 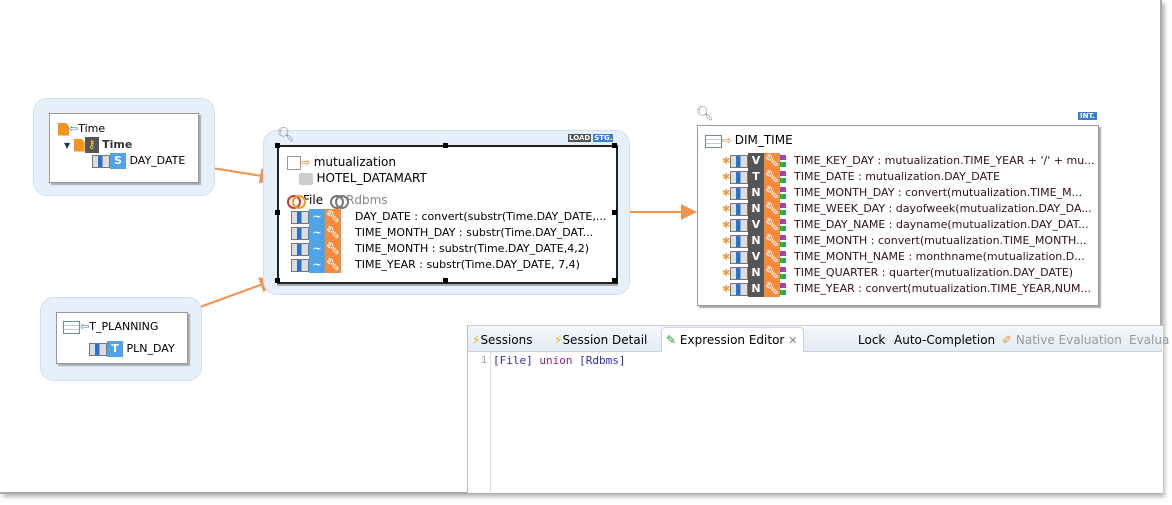 What do you see at coordinates (484, 360) in the screenshot?
I see `line-number: 1` at bounding box center [484, 360].